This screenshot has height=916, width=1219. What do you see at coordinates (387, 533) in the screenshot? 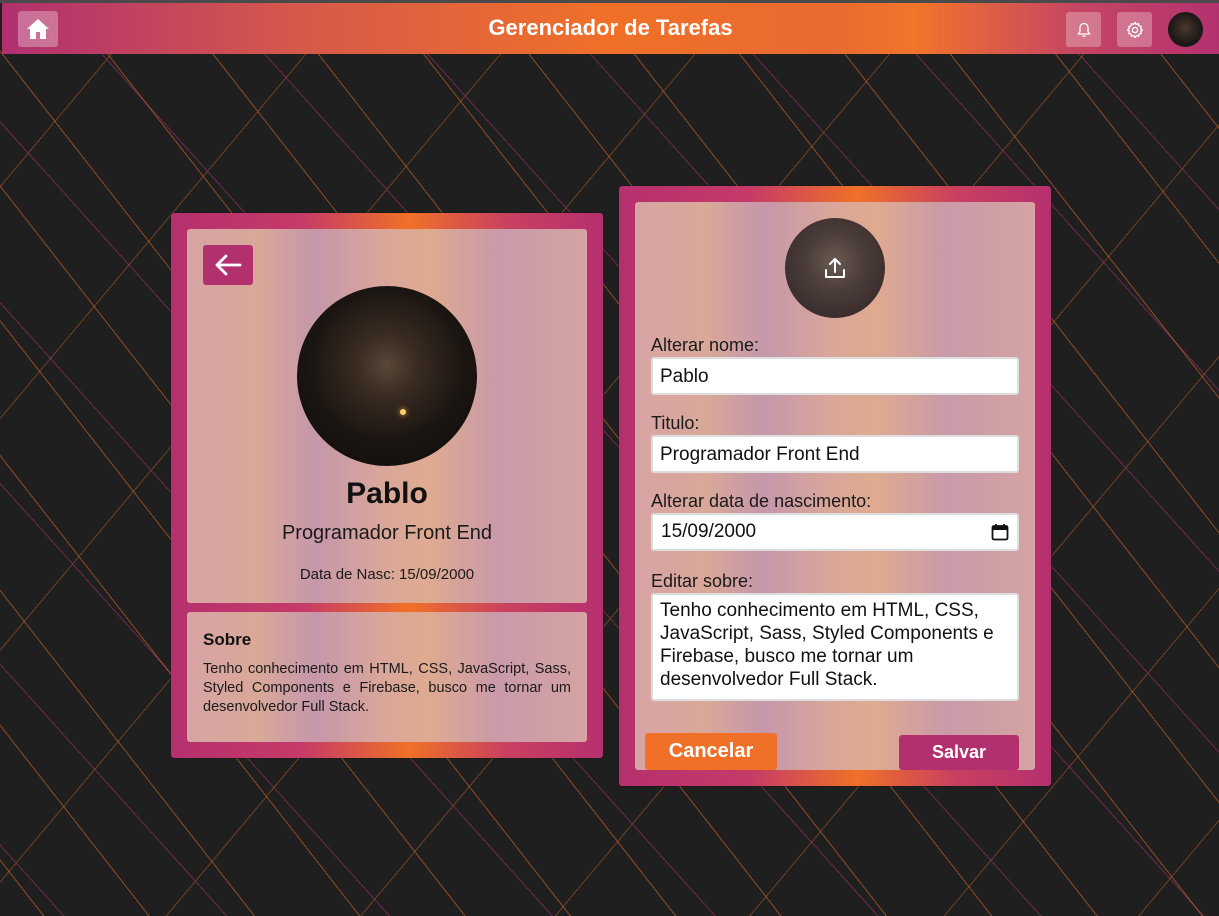
I see `profile-title: Programador Front End` at bounding box center [387, 533].